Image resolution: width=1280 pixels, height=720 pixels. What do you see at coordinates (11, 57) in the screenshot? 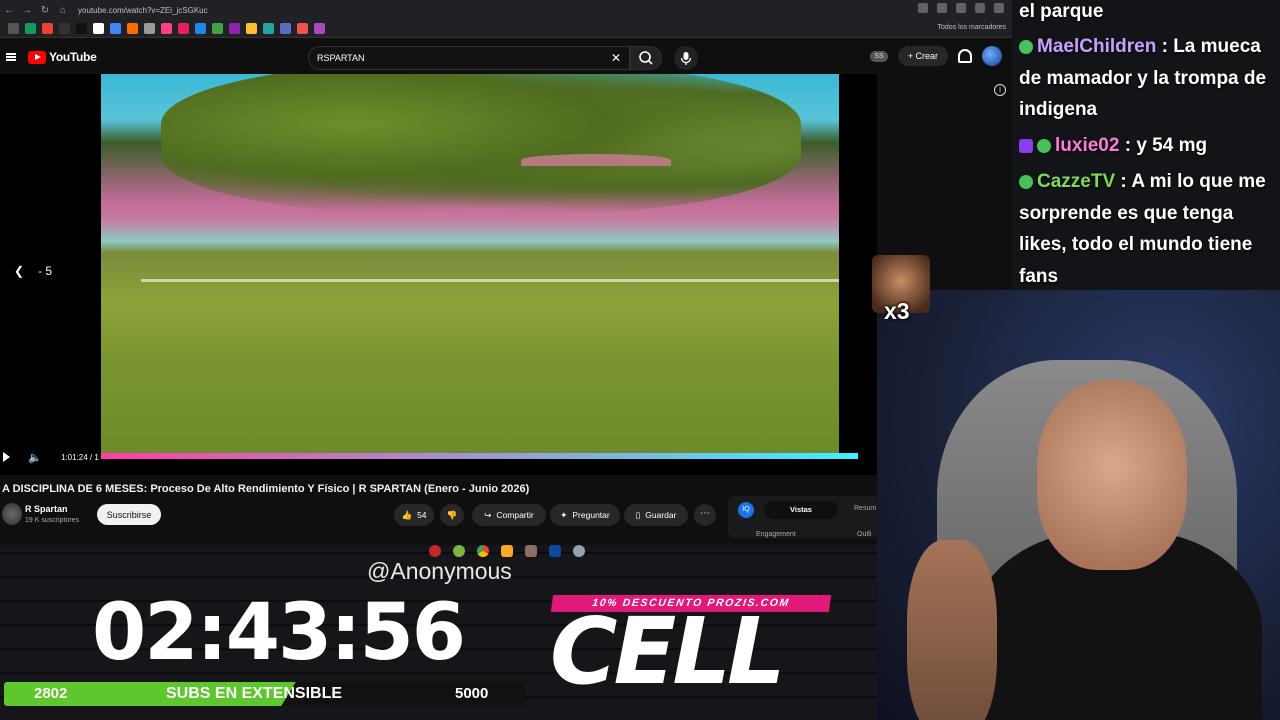
I see `menu-icon` at bounding box center [11, 57].